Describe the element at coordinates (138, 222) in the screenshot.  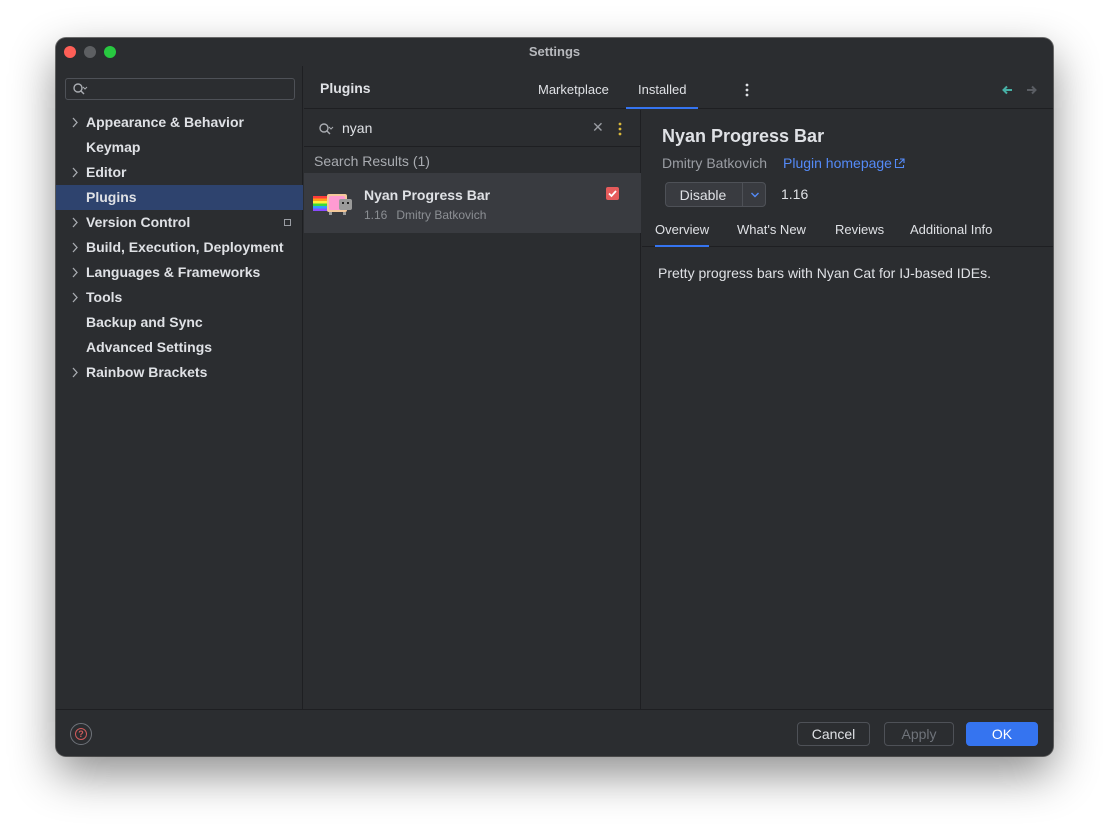
I see `sidebar-item-label: Version Control` at that location.